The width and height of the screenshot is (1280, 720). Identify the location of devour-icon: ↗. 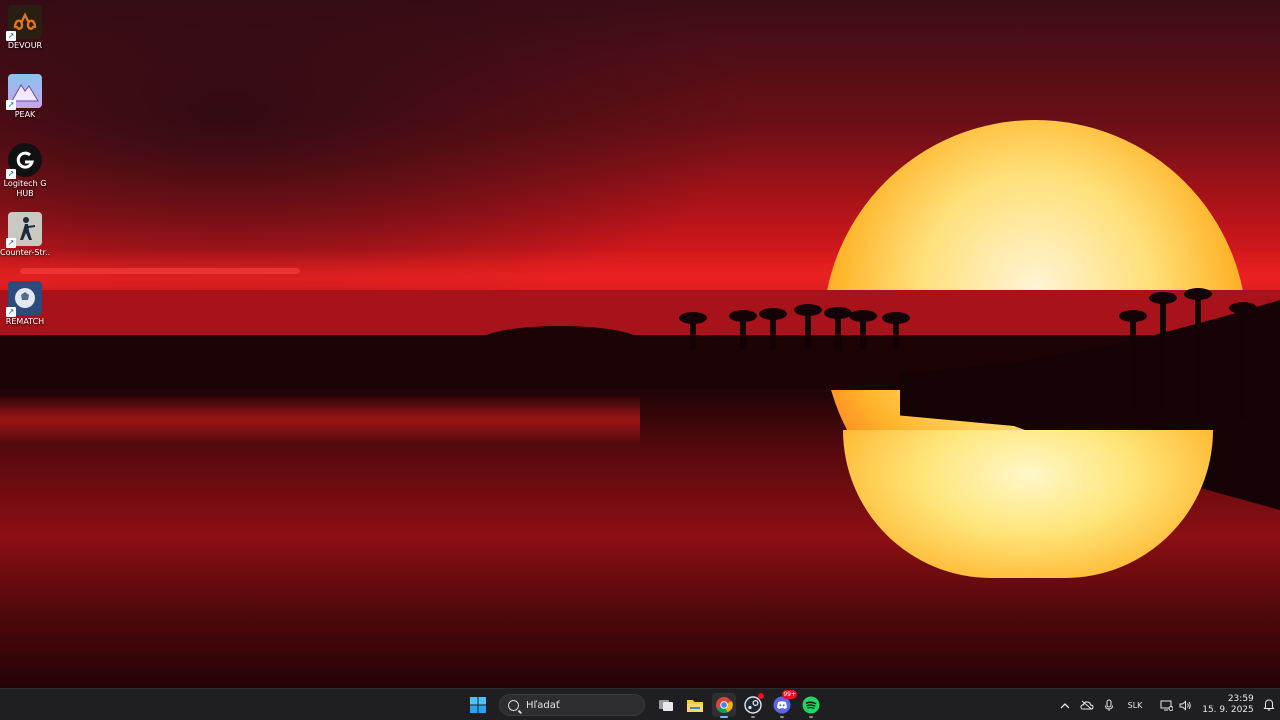
(24, 23).